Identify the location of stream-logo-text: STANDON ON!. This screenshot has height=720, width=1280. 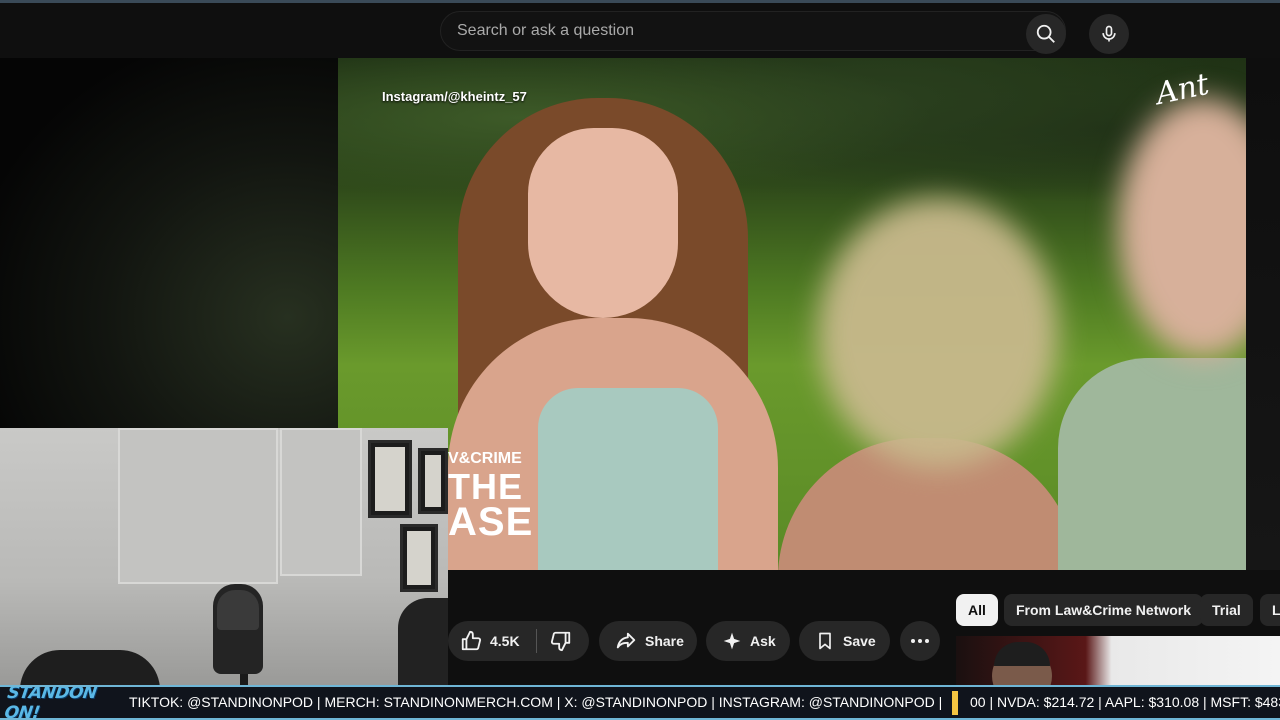
(51, 702).